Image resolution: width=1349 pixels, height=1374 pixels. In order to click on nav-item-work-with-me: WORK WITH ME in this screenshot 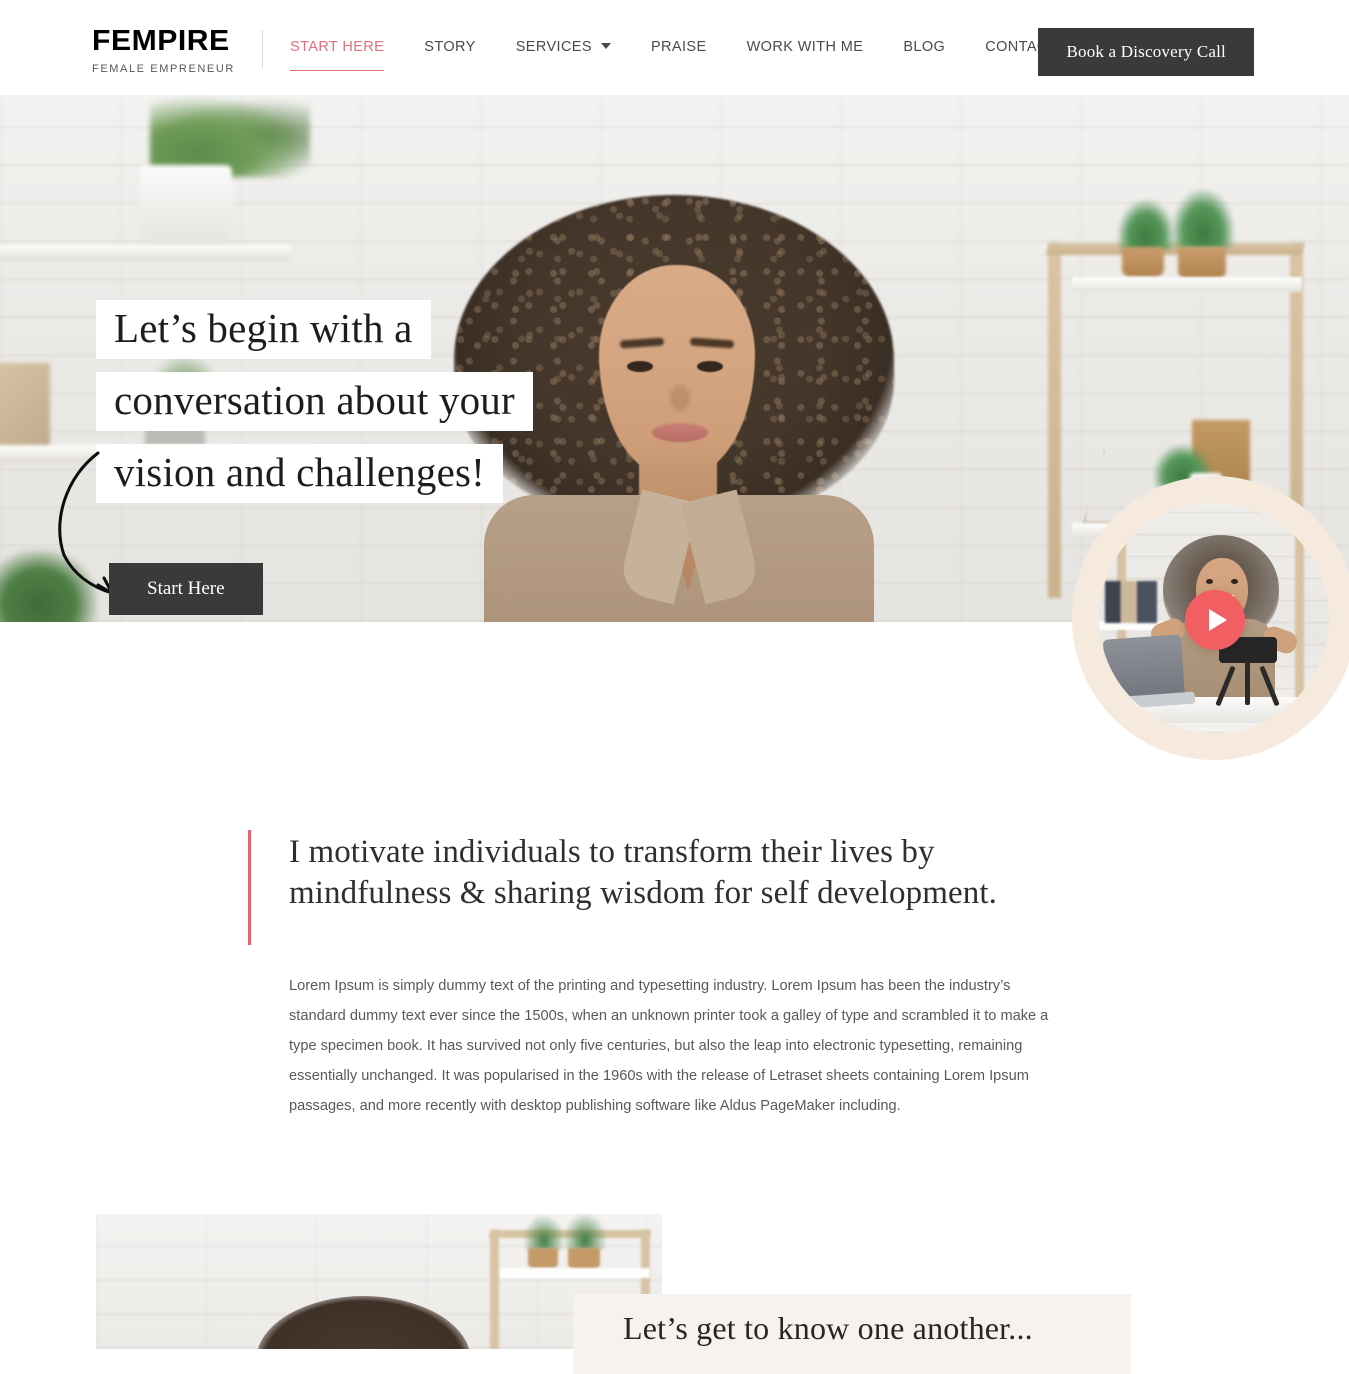, I will do `click(805, 47)`.